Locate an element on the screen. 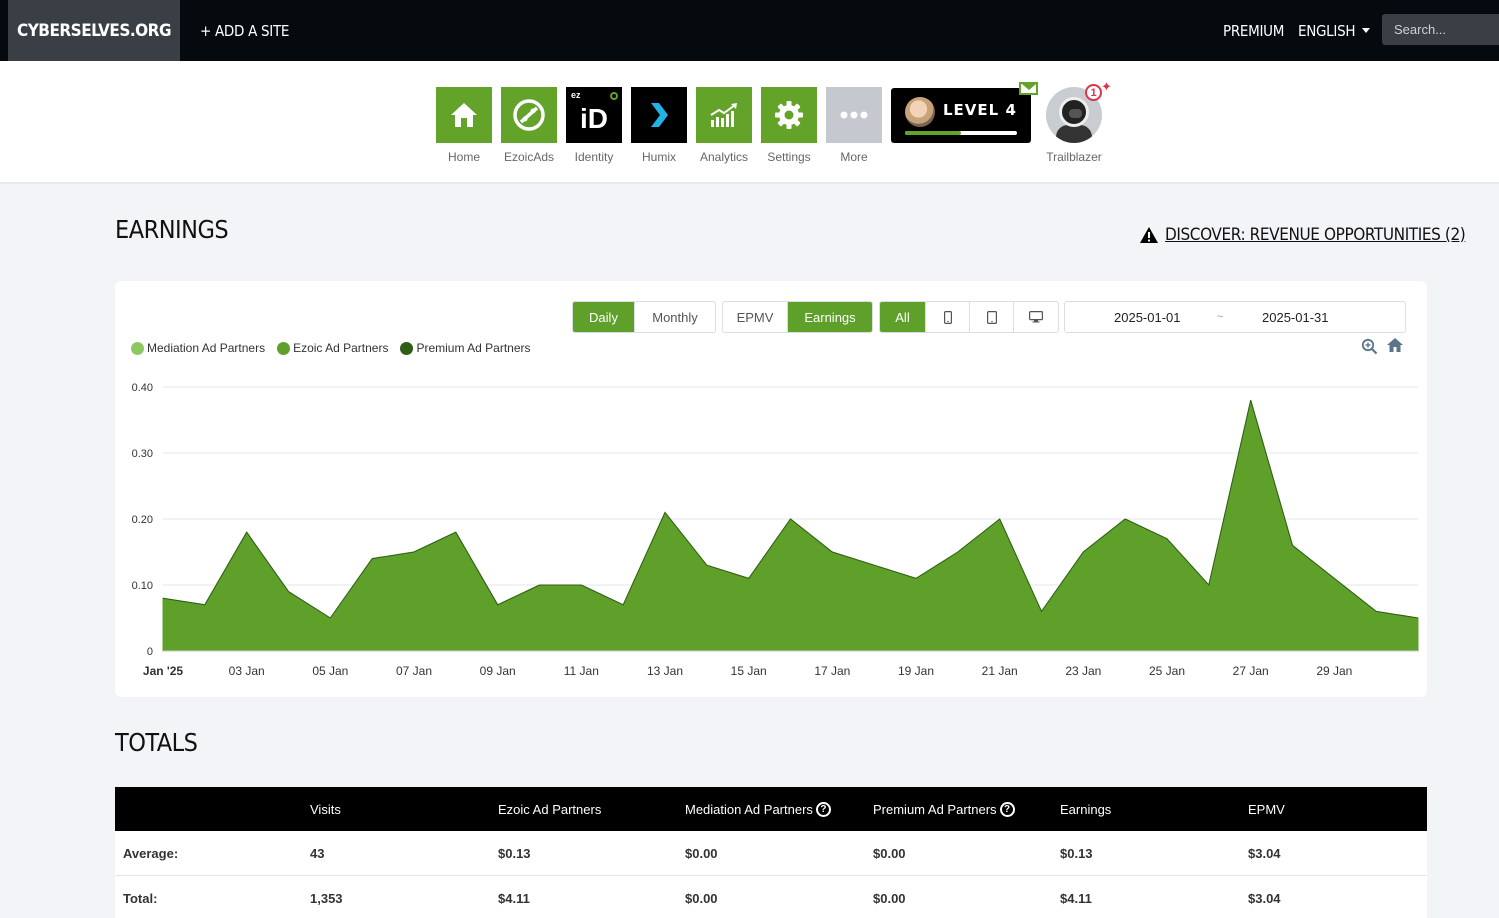 The width and height of the screenshot is (1499, 918). level-label: LEVEL 4 is located at coordinates (980, 110).